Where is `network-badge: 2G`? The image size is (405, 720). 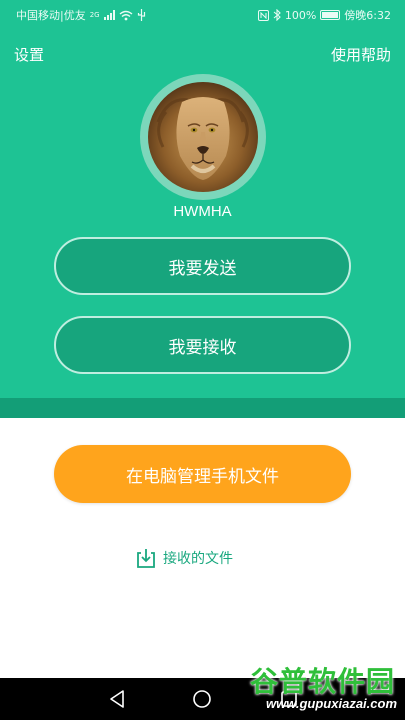 network-badge: 2G is located at coordinates (94, 15).